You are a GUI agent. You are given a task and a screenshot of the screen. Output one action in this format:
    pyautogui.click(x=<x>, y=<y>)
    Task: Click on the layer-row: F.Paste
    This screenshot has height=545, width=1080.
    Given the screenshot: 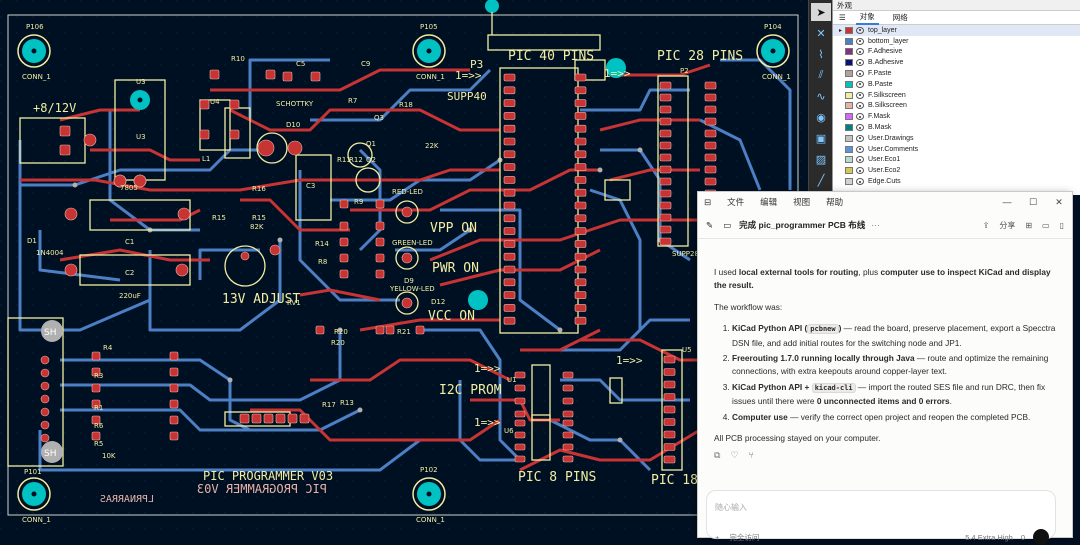 What is the action you would take?
    pyautogui.click(x=956, y=73)
    